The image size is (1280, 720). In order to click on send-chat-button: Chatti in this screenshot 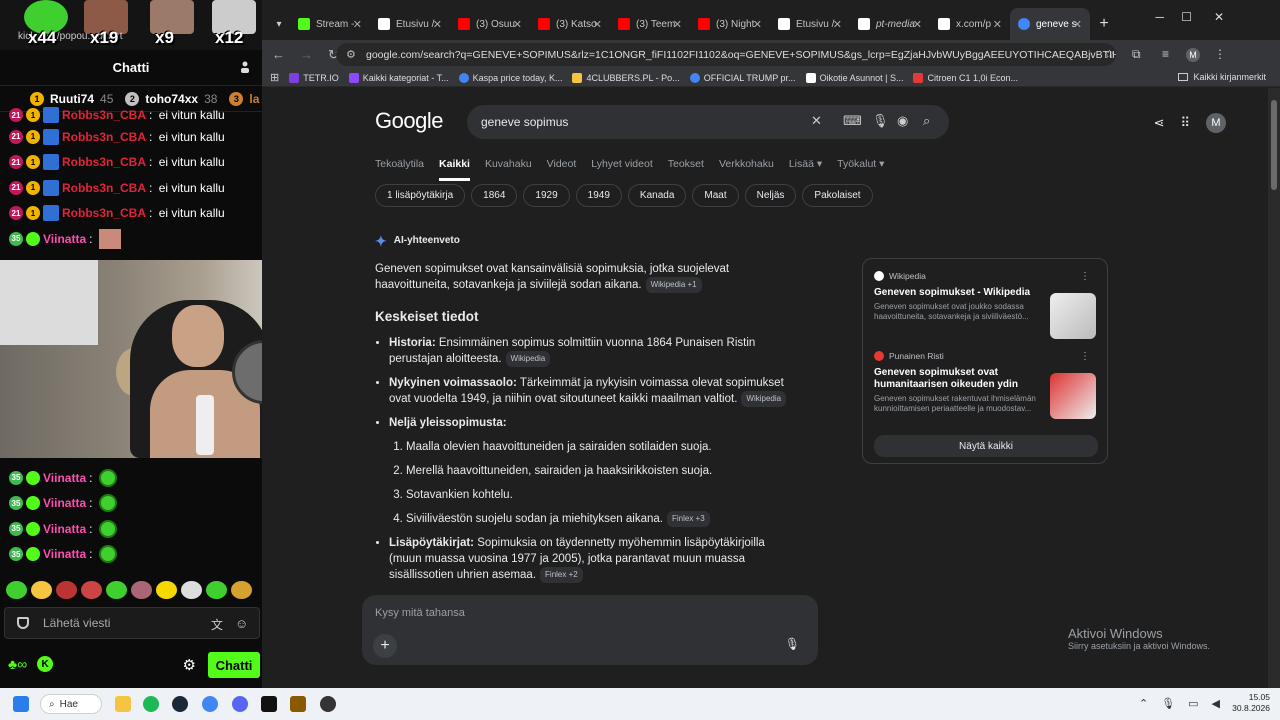, I will do `click(234, 665)`.